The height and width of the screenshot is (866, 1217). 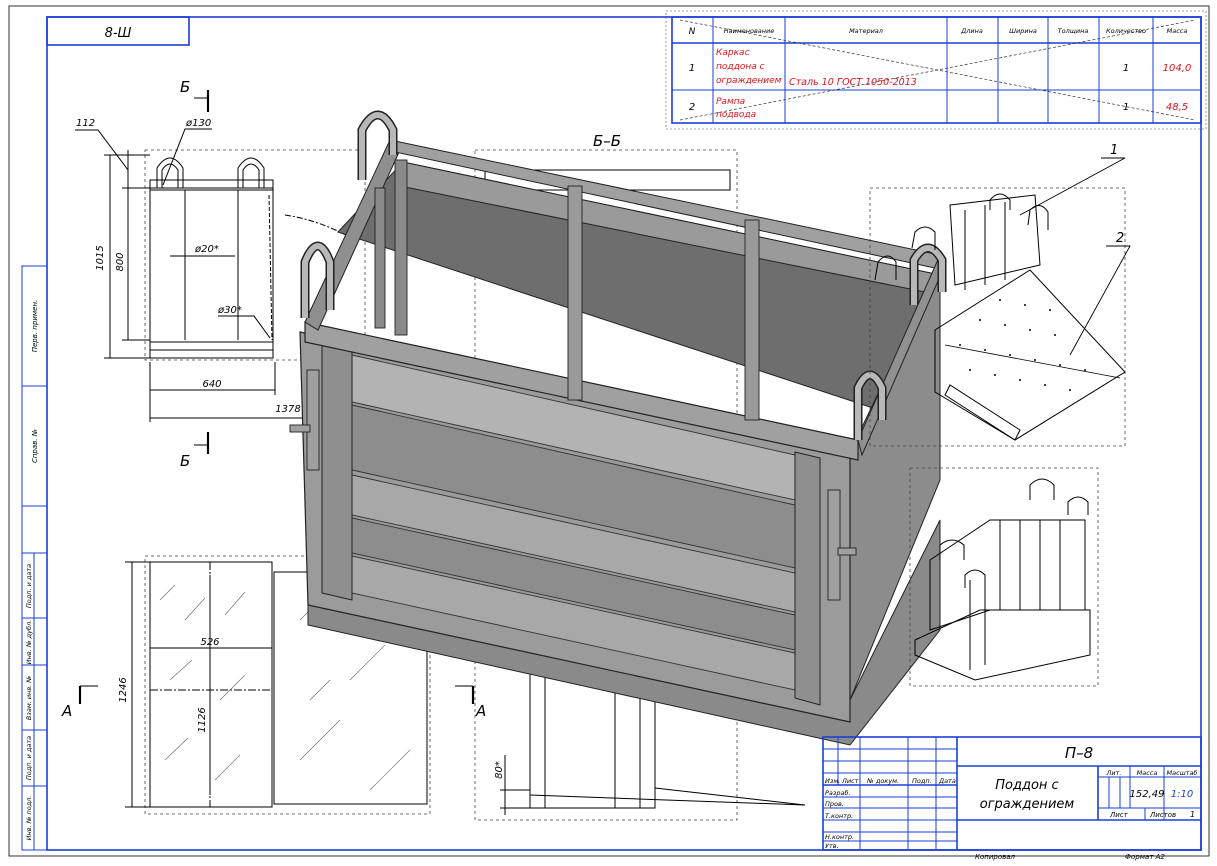 I want to click on tb-head-list: Лист, so click(x=850, y=781).